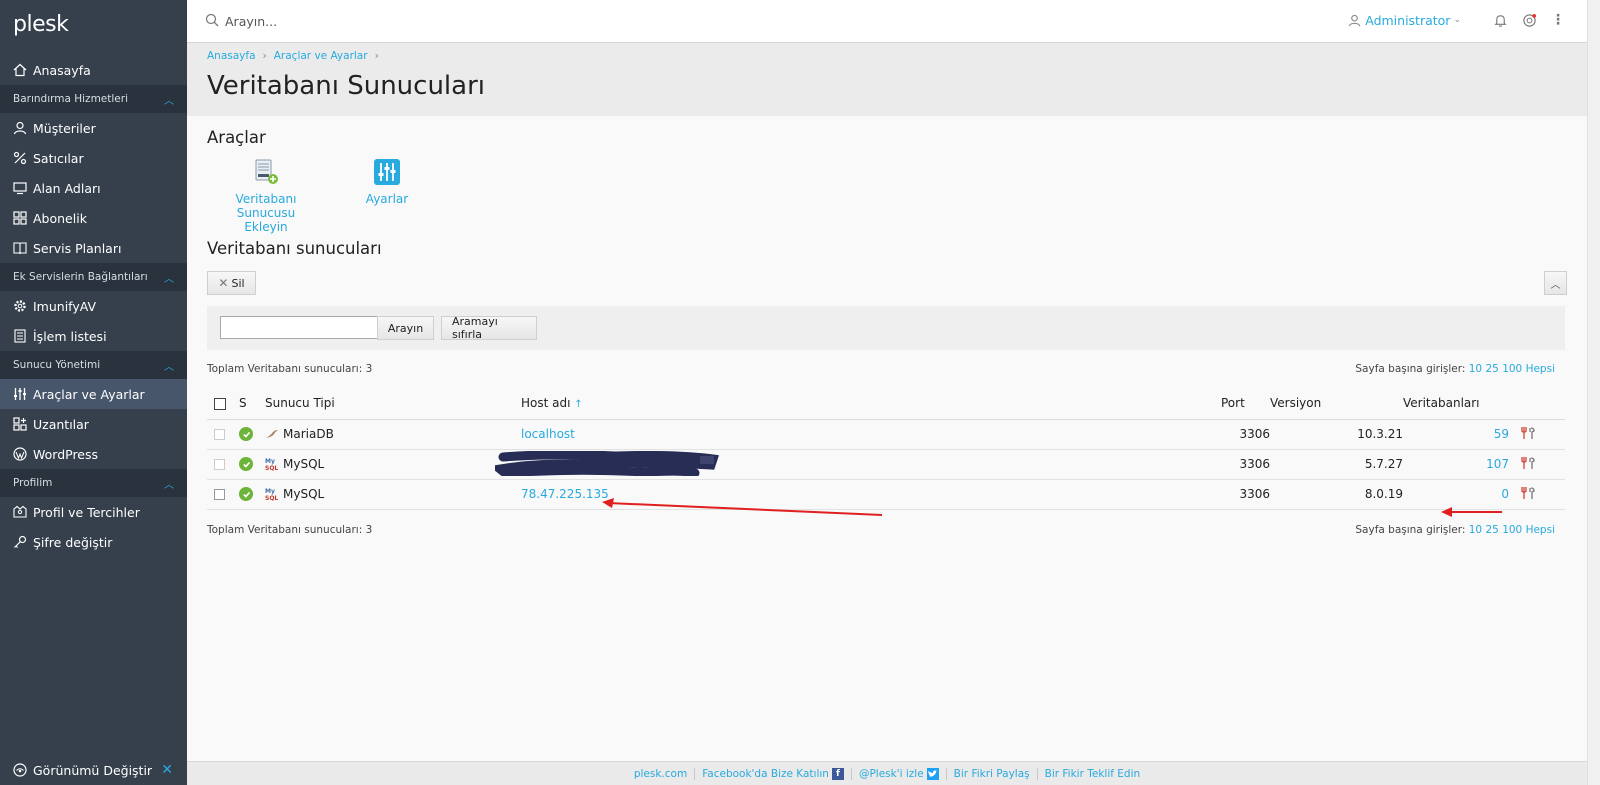 This screenshot has height=785, width=1600. What do you see at coordinates (93, 21) in the screenshot?
I see `plesk-logo: plesk` at bounding box center [93, 21].